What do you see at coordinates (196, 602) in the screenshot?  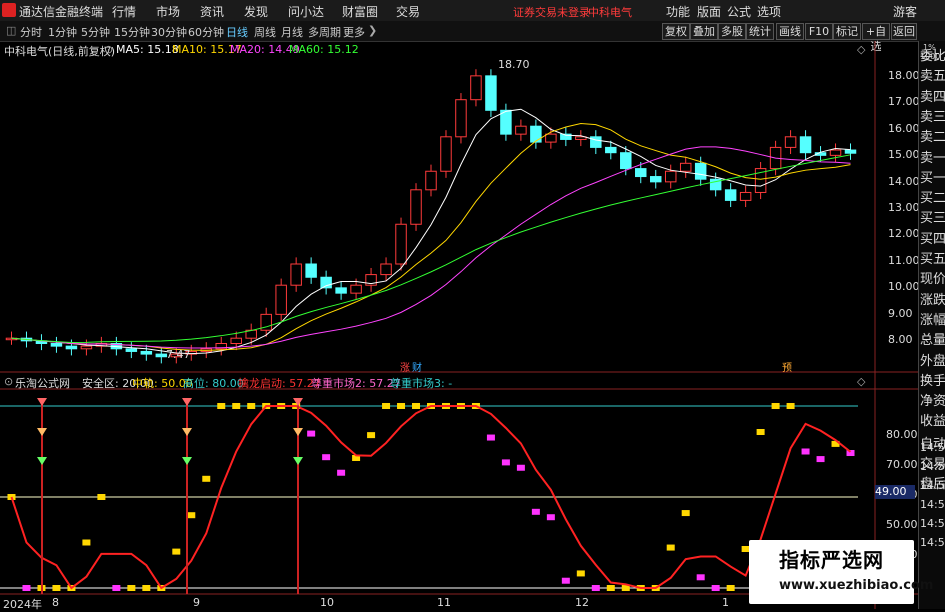 I see `x-month-9: 9` at bounding box center [196, 602].